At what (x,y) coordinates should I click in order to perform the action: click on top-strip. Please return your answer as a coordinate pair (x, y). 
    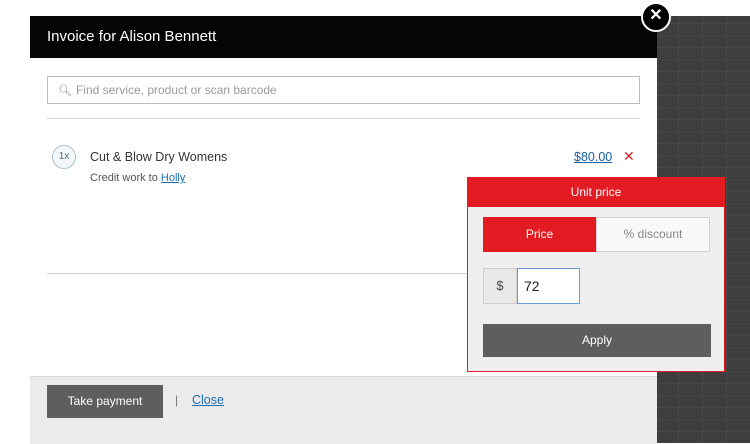
    Looking at the image, I should click on (375, 8).